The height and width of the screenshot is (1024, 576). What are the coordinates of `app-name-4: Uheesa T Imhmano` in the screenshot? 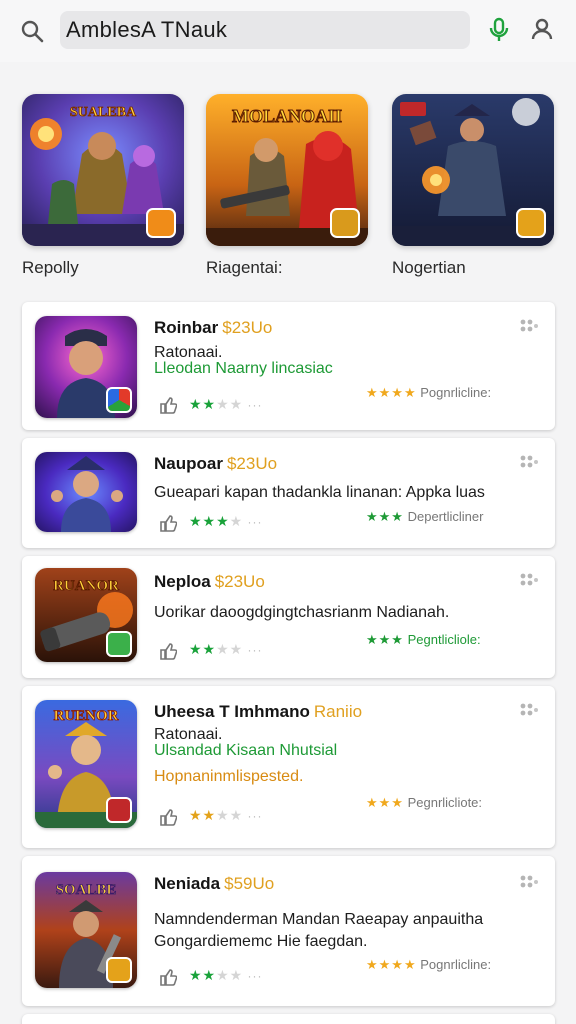 It's located at (232, 711).